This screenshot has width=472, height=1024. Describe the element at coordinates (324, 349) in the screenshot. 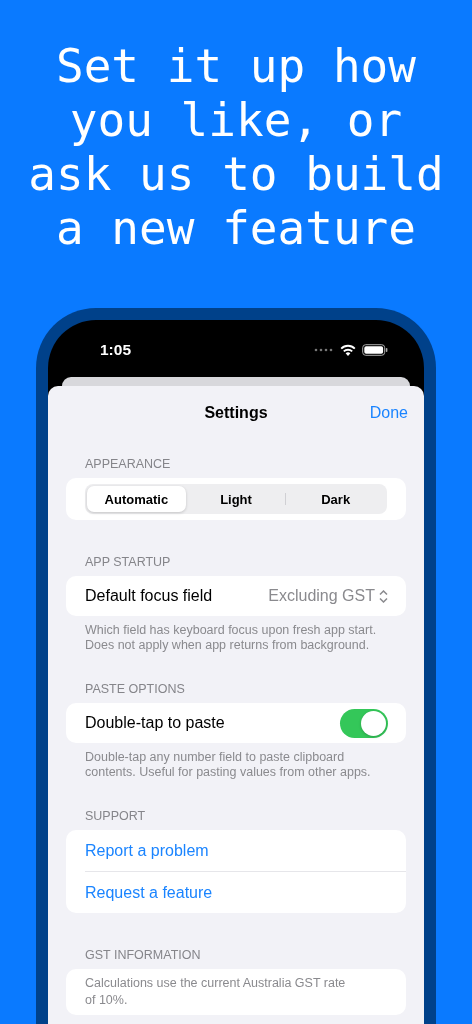

I see `signal-dots-icon` at that location.